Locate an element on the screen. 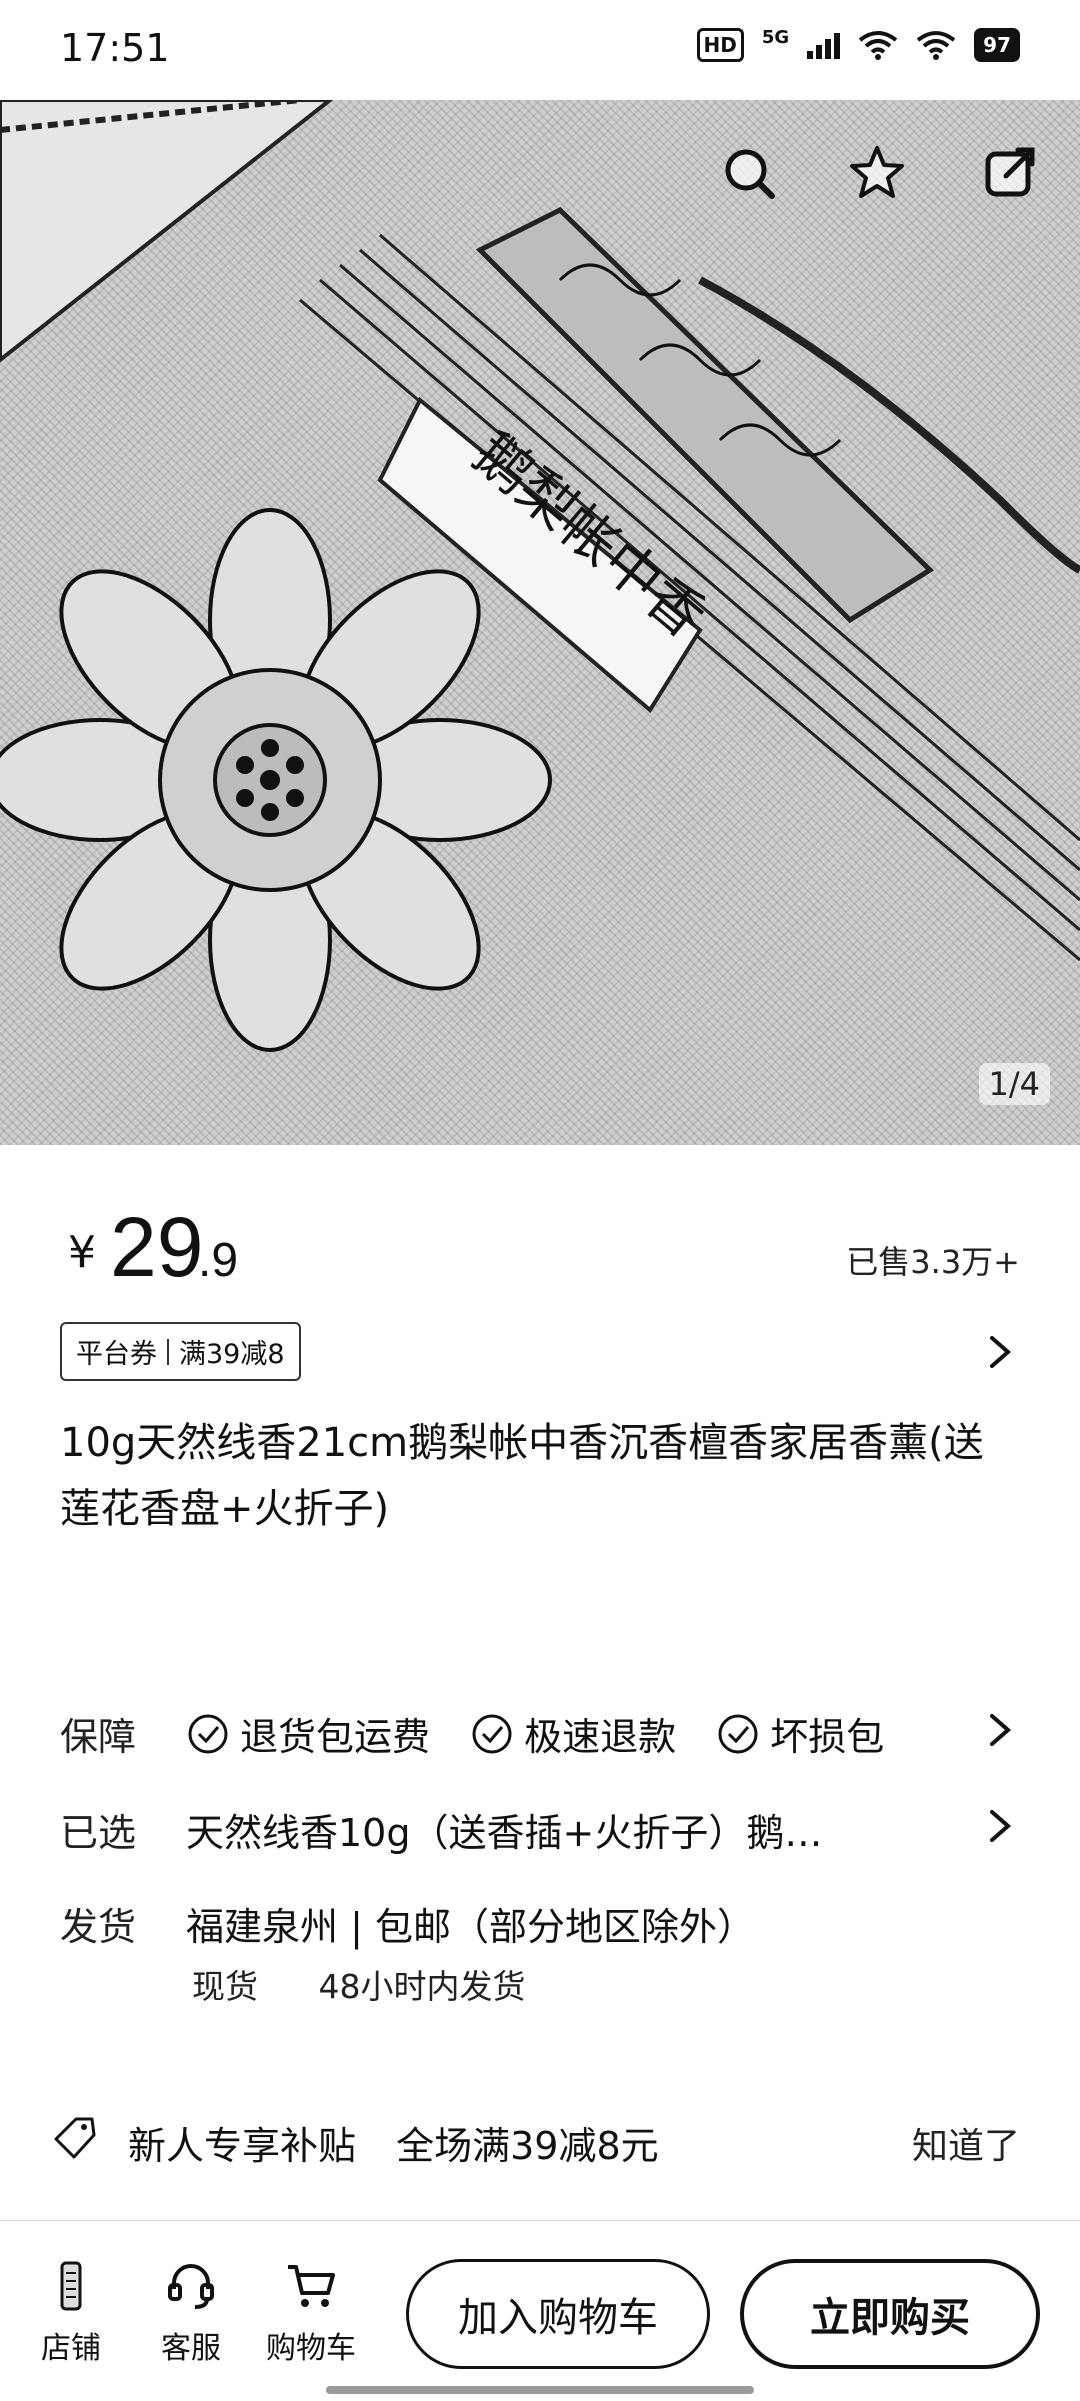 The width and height of the screenshot is (1080, 2401). share-button is located at coordinates (1011, 173).